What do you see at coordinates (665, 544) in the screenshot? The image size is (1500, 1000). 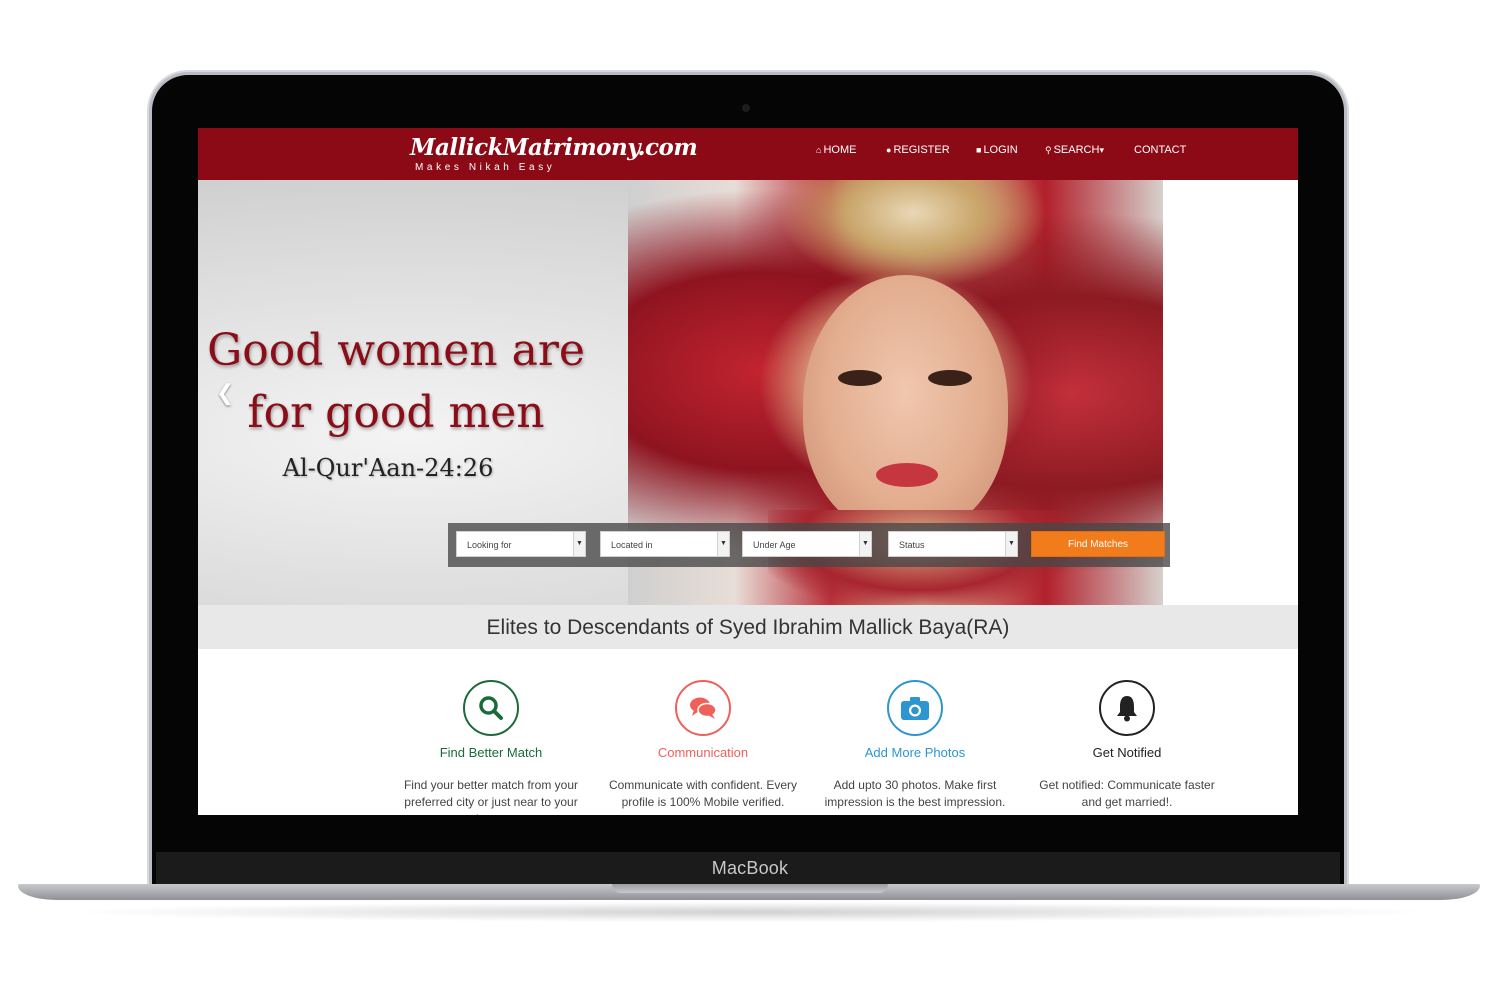 I see `located-in-select: Located in ▼` at bounding box center [665, 544].